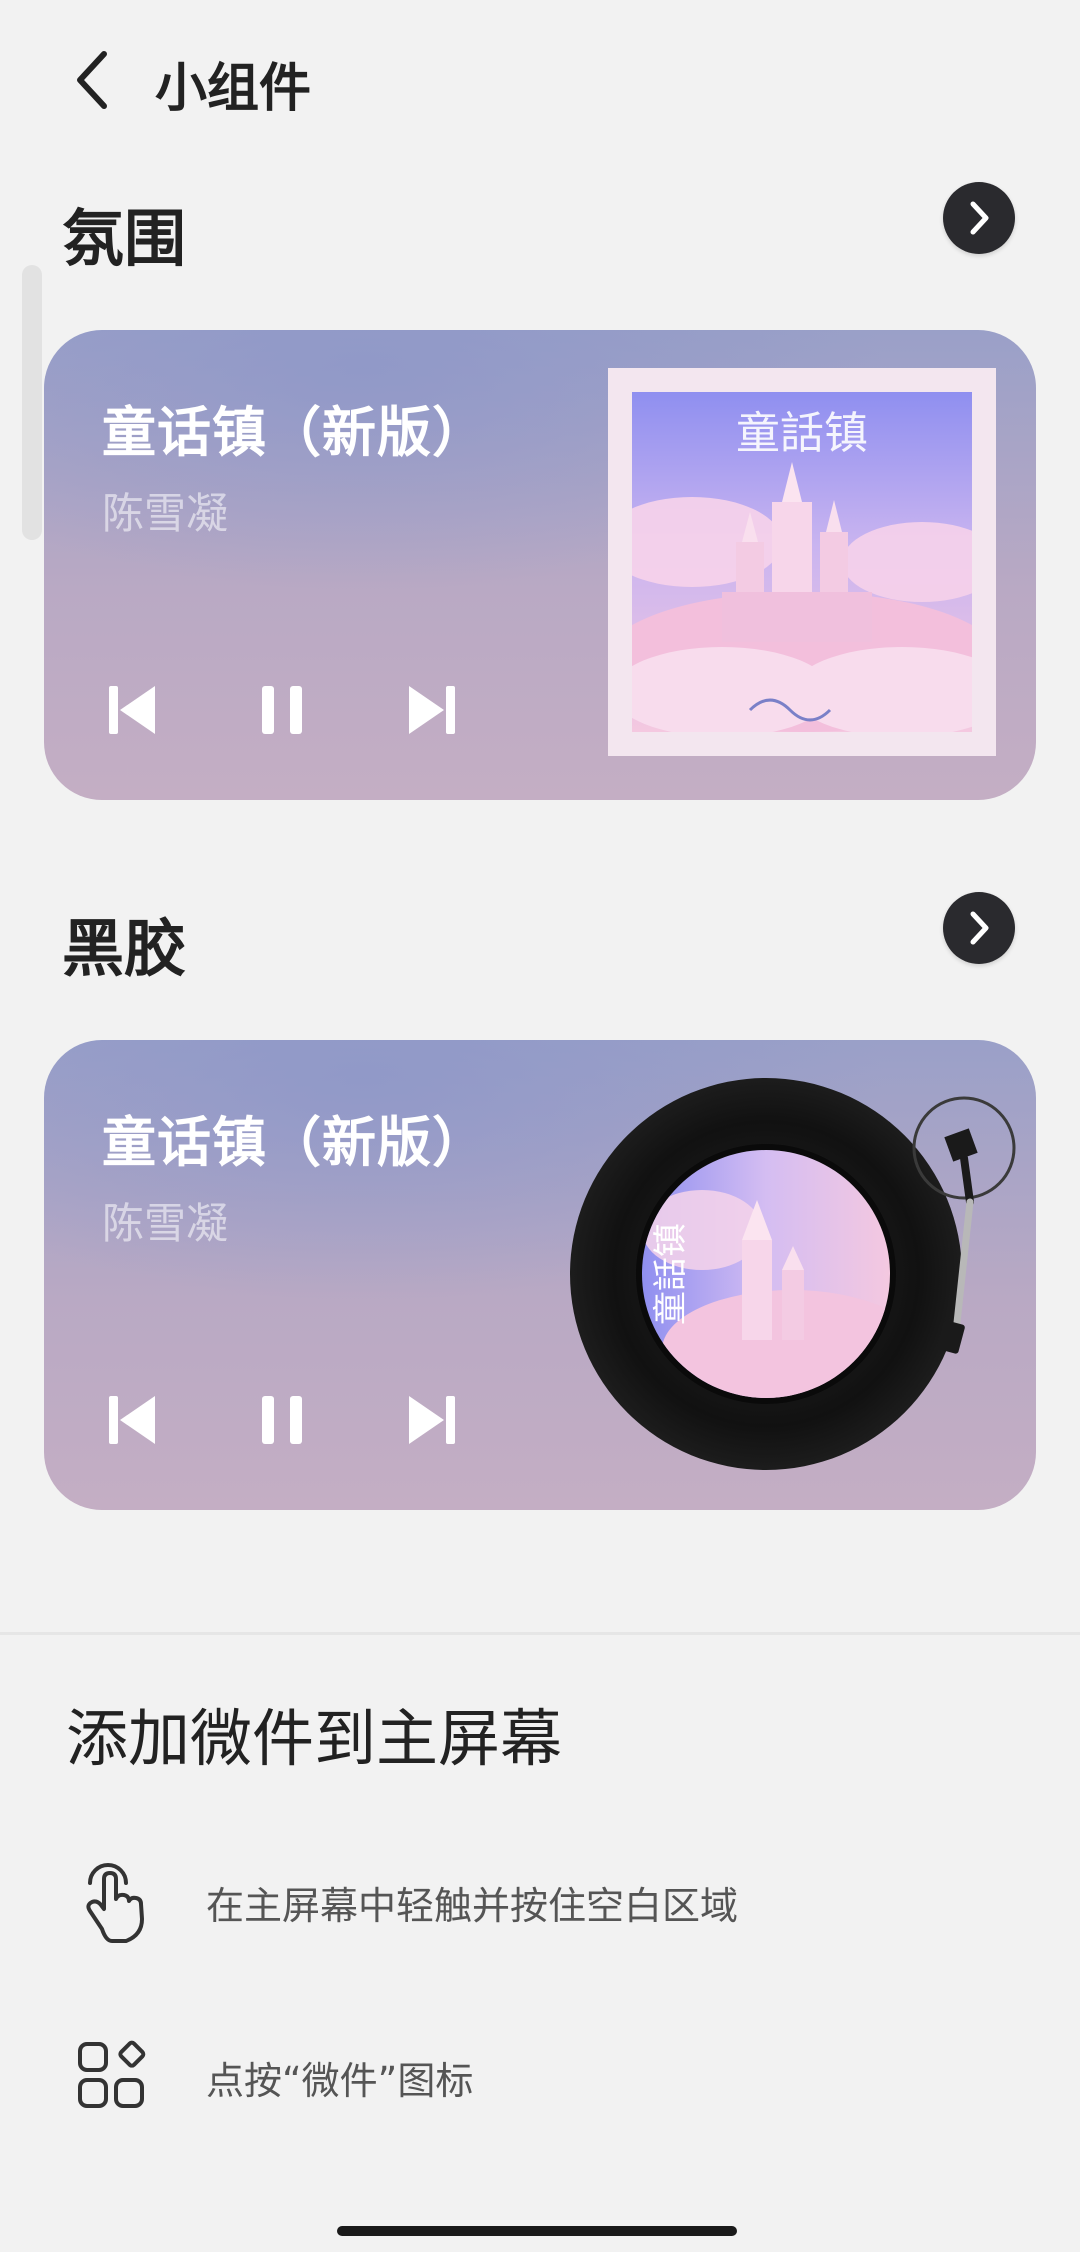 This screenshot has width=1080, height=2252. What do you see at coordinates (314, 1738) in the screenshot?
I see `add-widget-title: 添加微件到主屏幕` at bounding box center [314, 1738].